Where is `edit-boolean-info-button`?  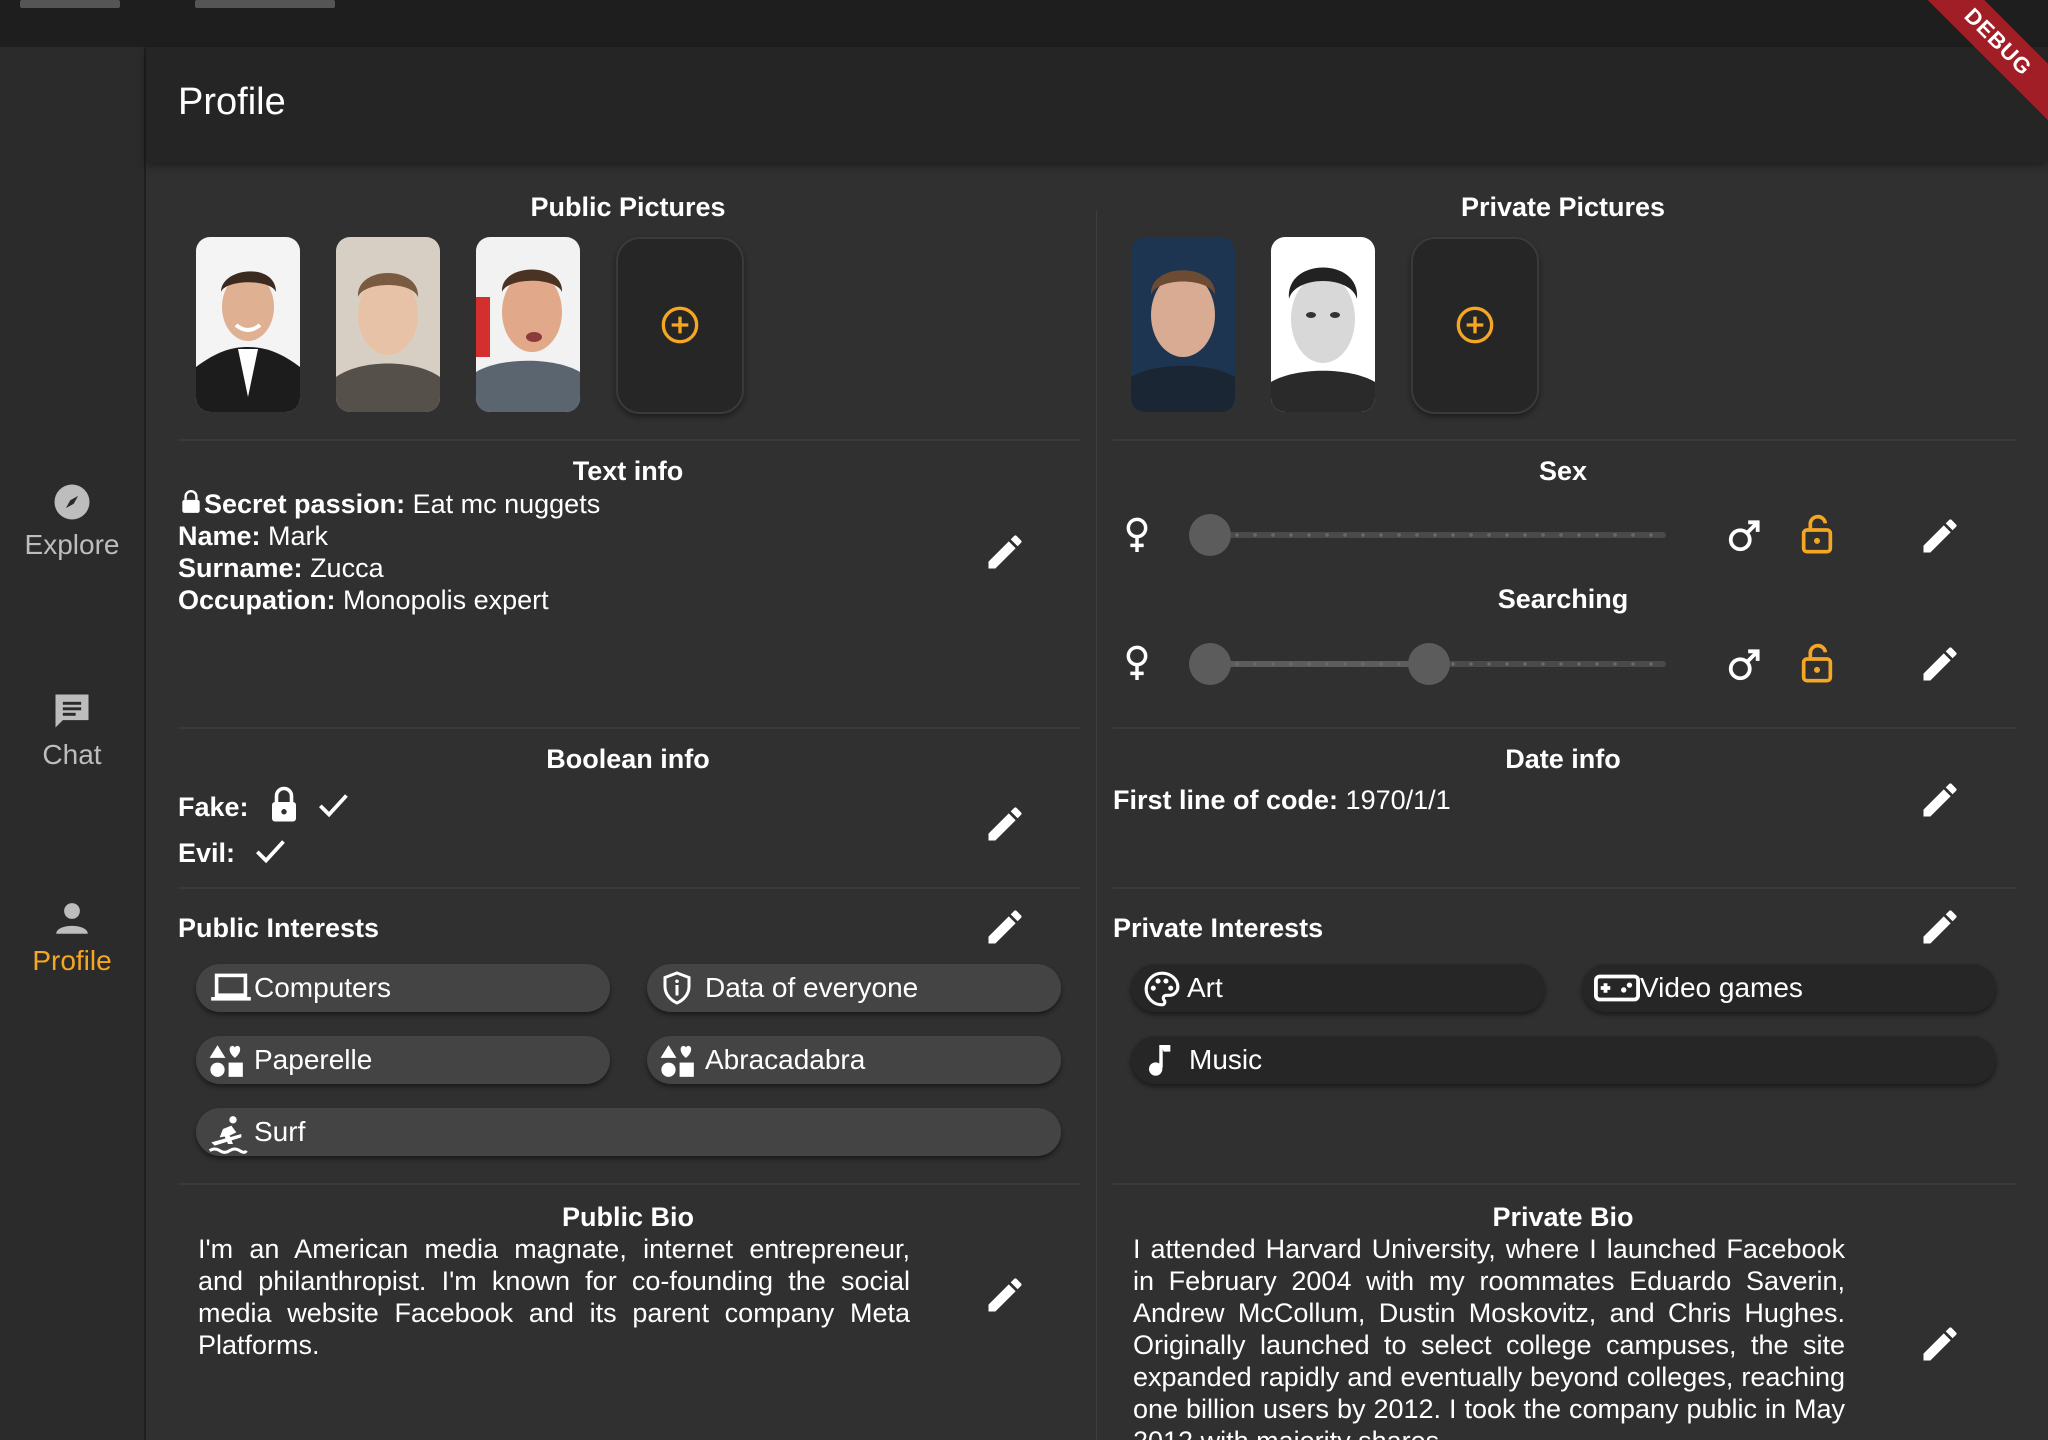 edit-boolean-info-button is located at coordinates (1005, 824).